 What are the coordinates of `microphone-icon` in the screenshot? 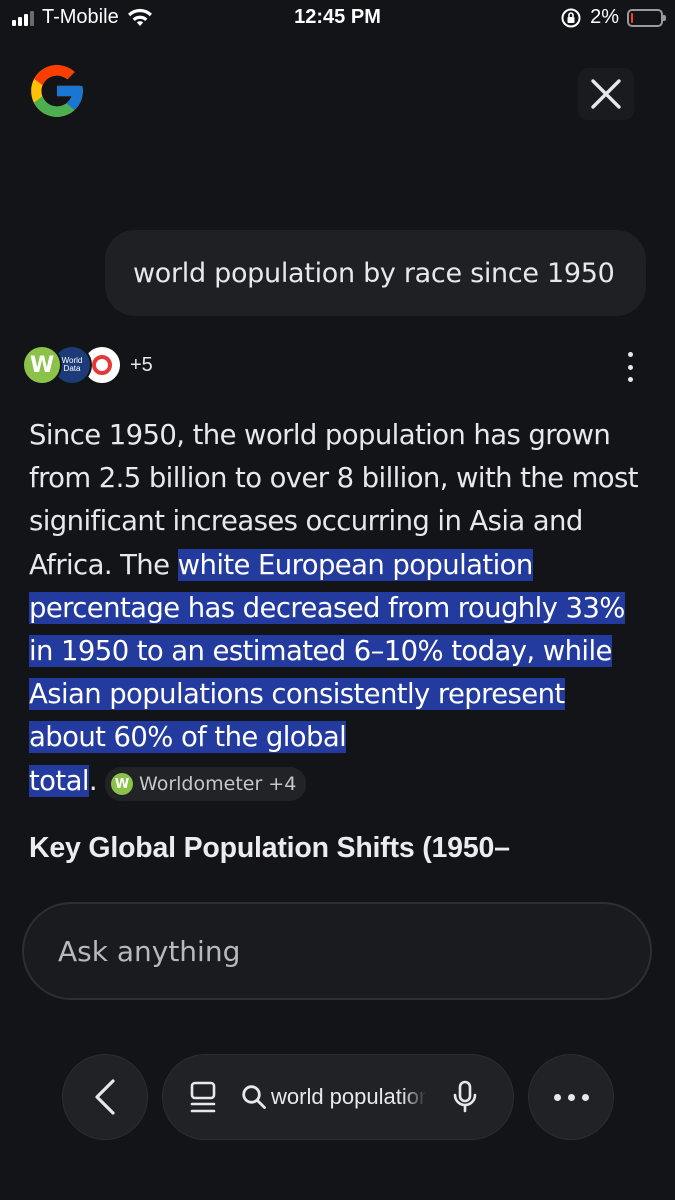 It's located at (465, 1097).